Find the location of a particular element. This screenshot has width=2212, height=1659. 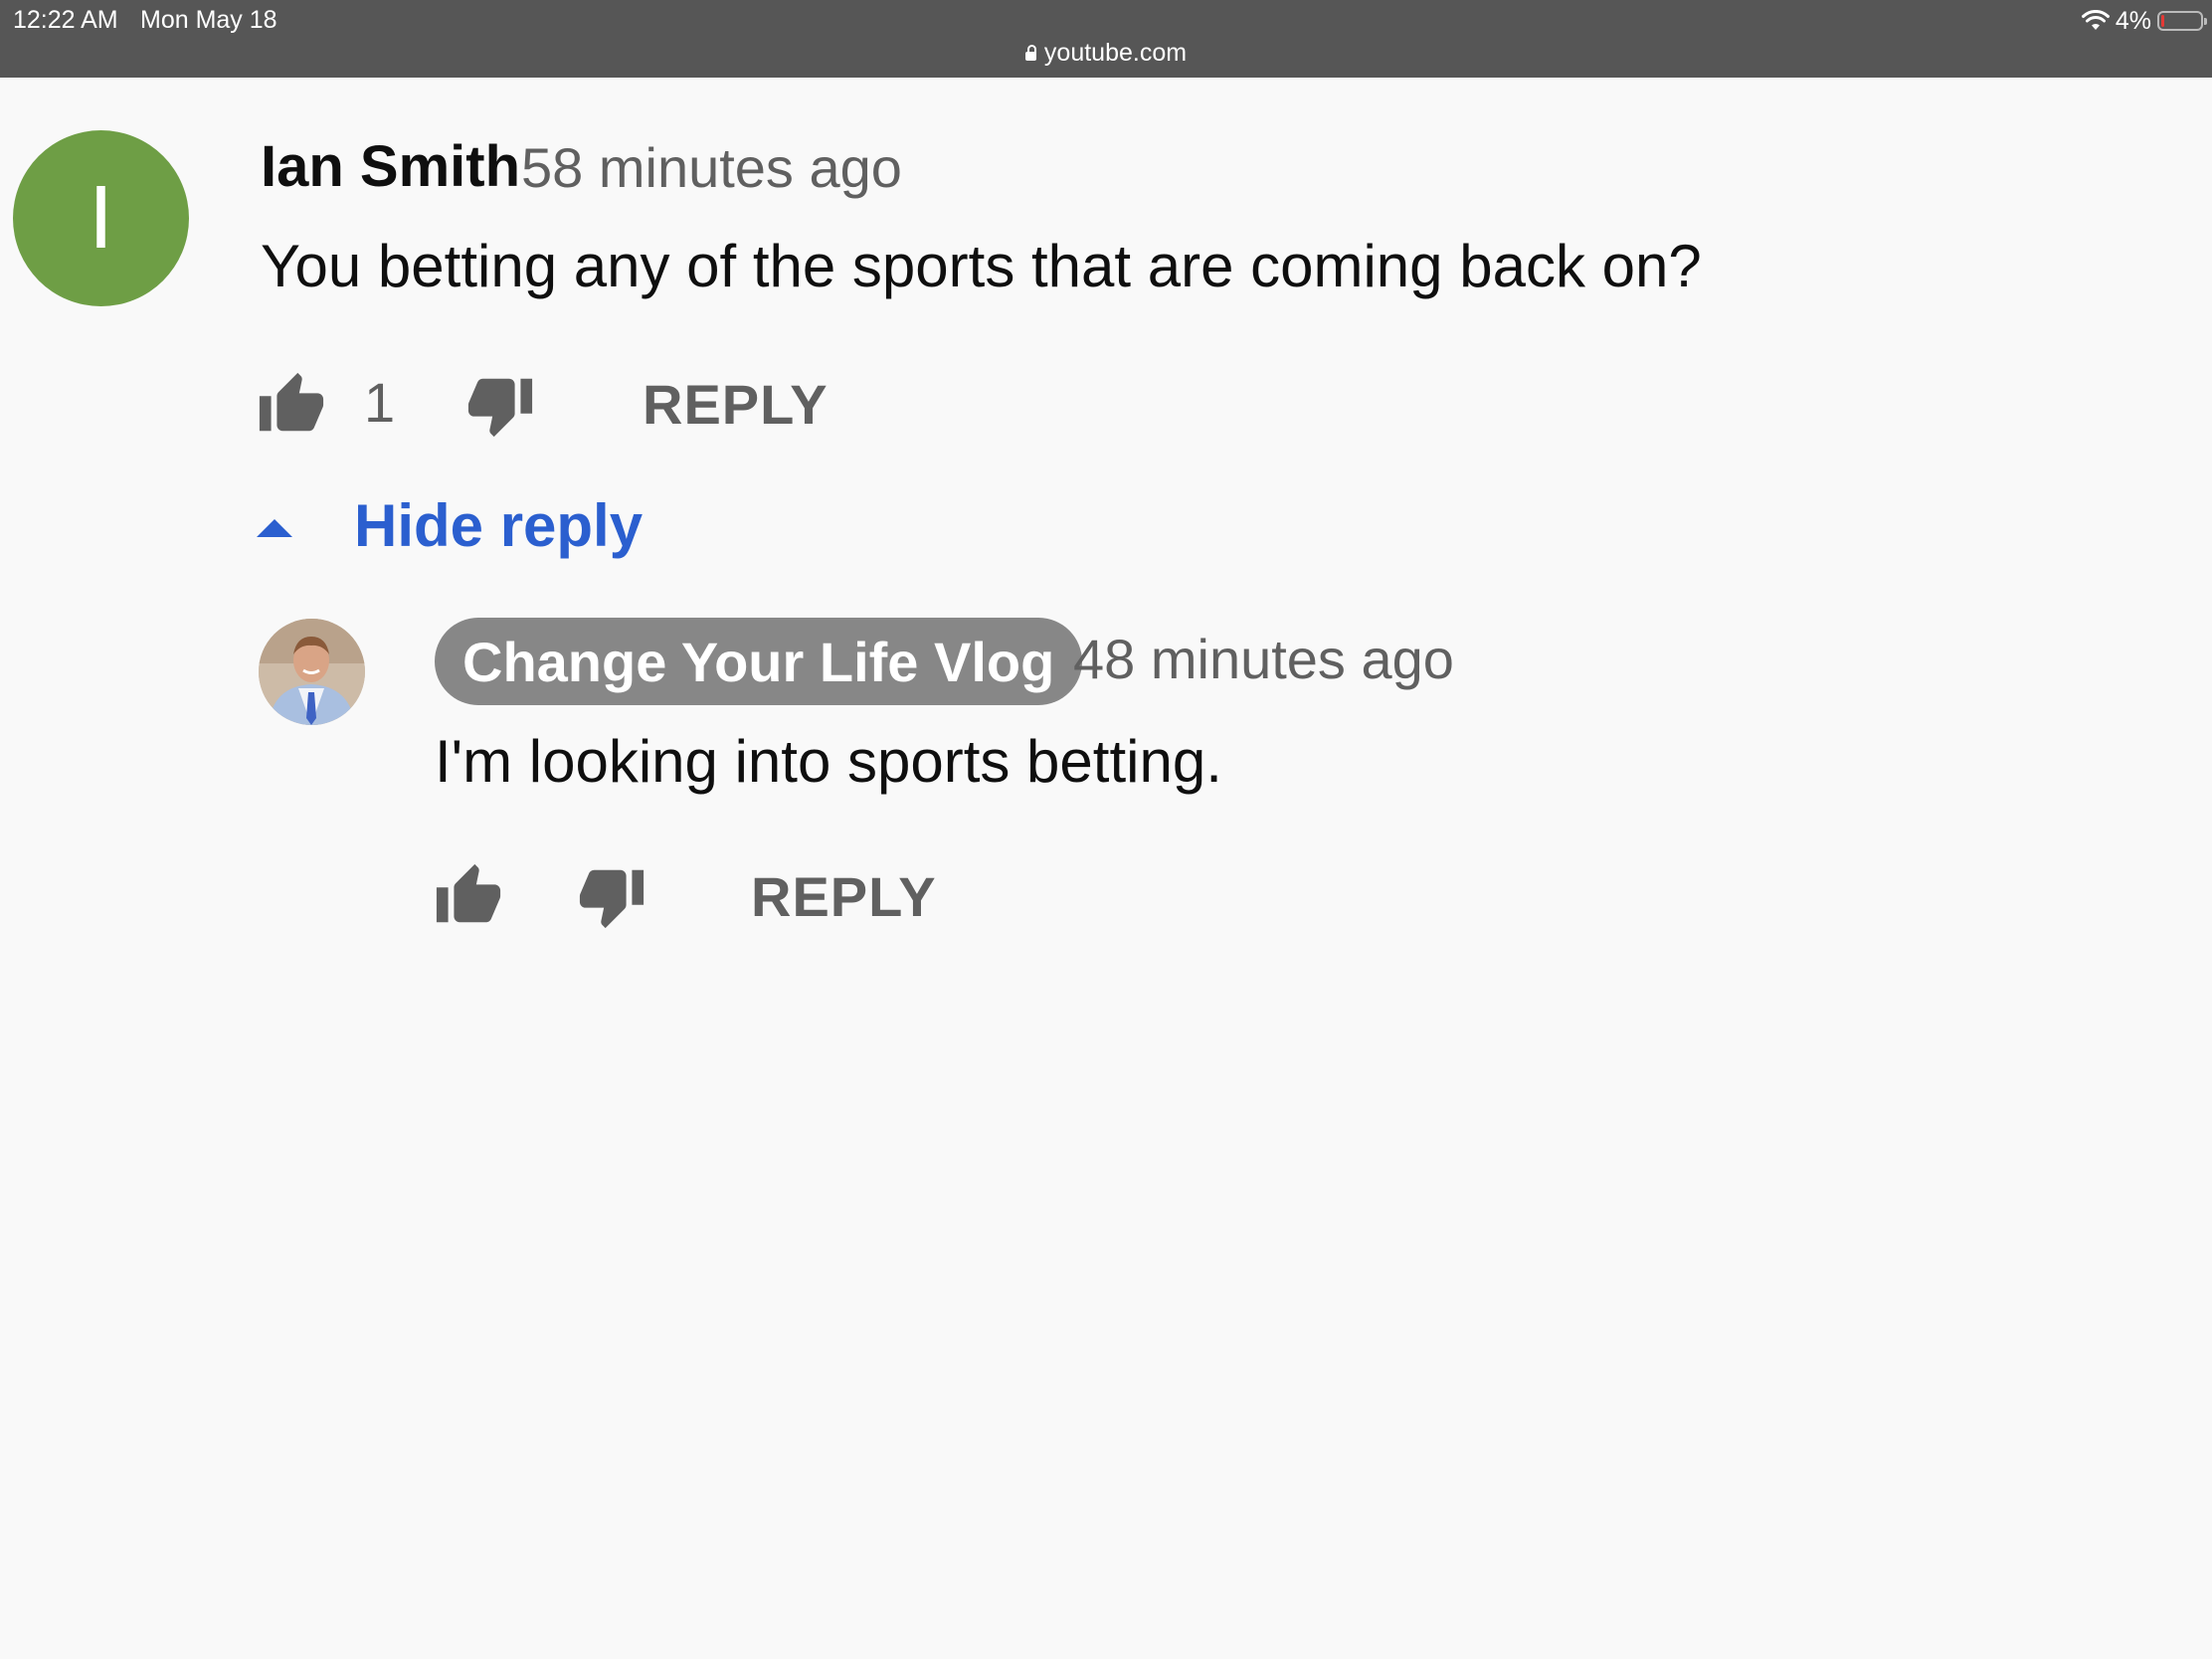

url-text: youtube.com is located at coordinates (1115, 53).